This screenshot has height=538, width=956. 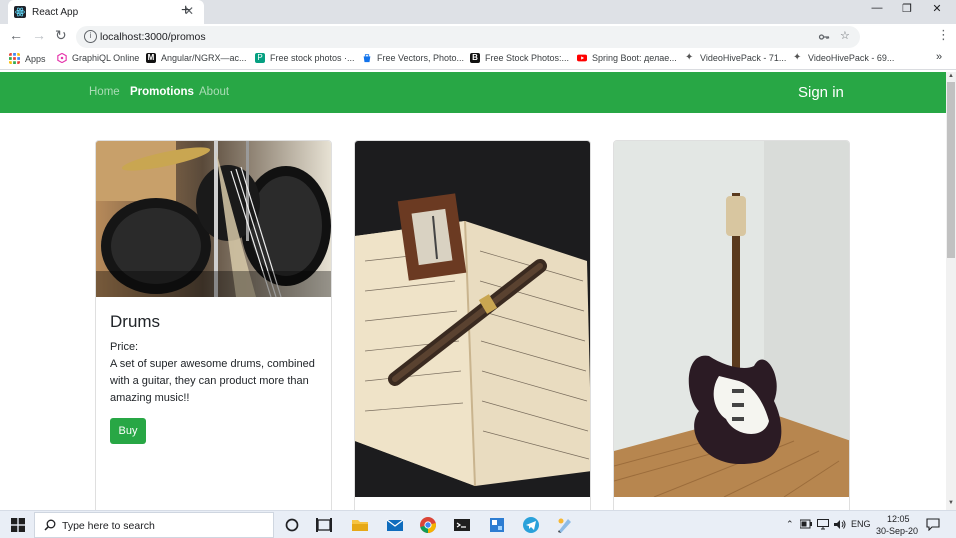 I want to click on signin-link: Sign in, so click(x=821, y=92).